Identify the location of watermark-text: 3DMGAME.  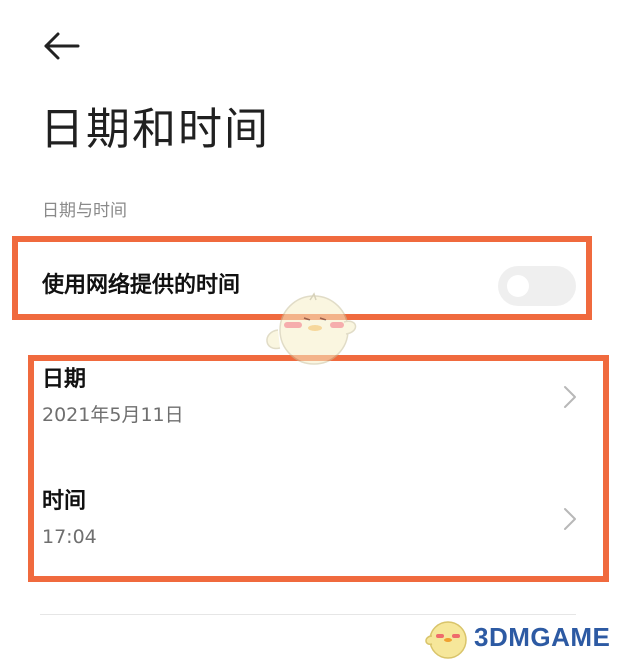
(542, 637).